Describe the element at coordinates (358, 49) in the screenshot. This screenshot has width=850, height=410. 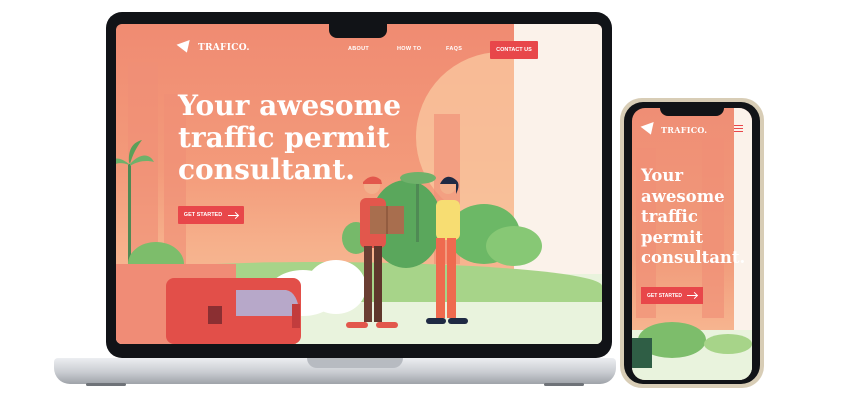
I see `nav-link-about: ABOUT` at that location.